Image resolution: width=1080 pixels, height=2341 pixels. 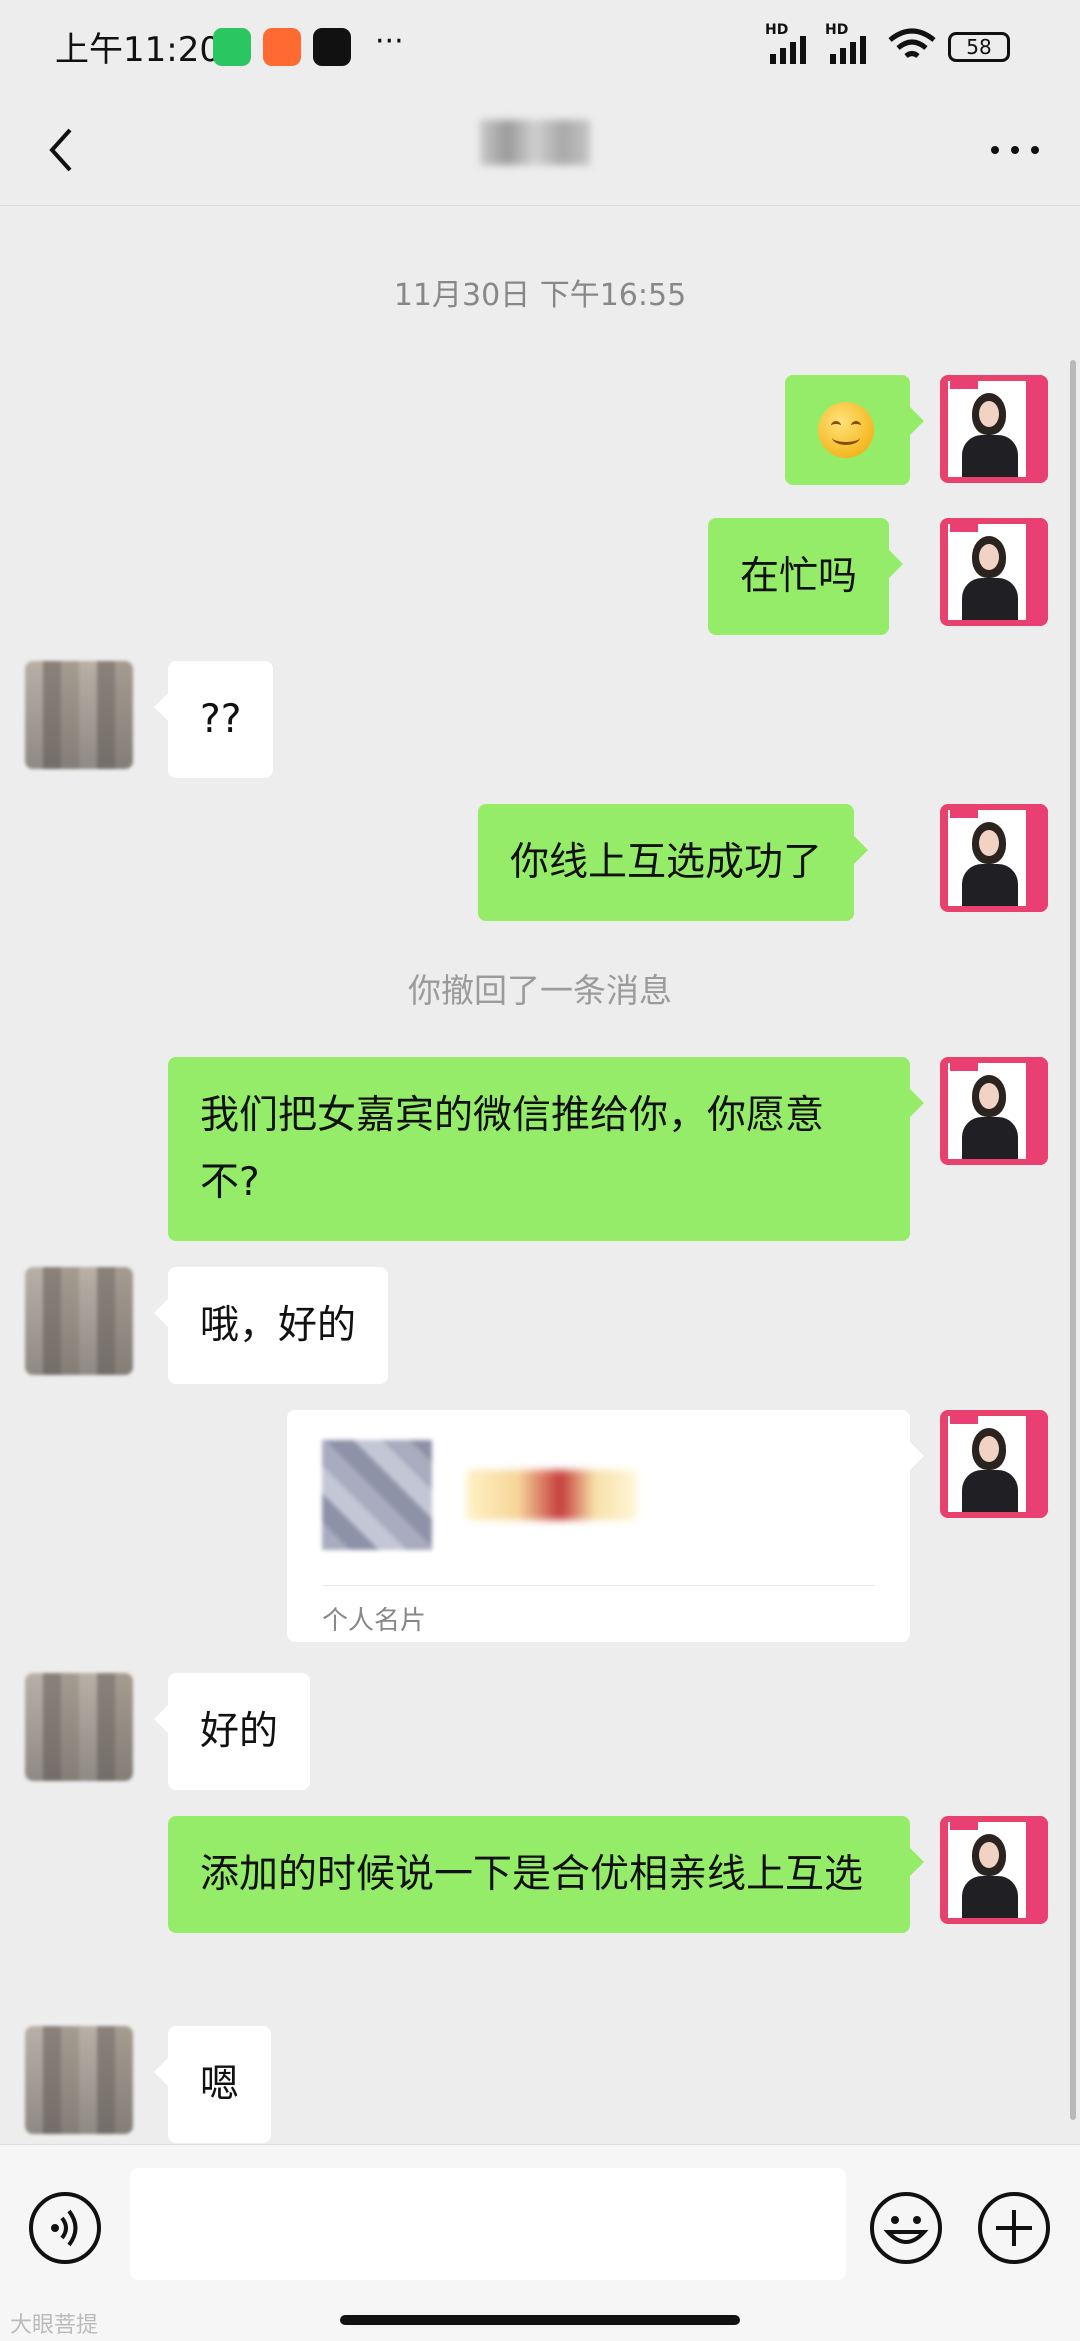 What do you see at coordinates (332, 47) in the screenshot?
I see `tiktok-icon` at bounding box center [332, 47].